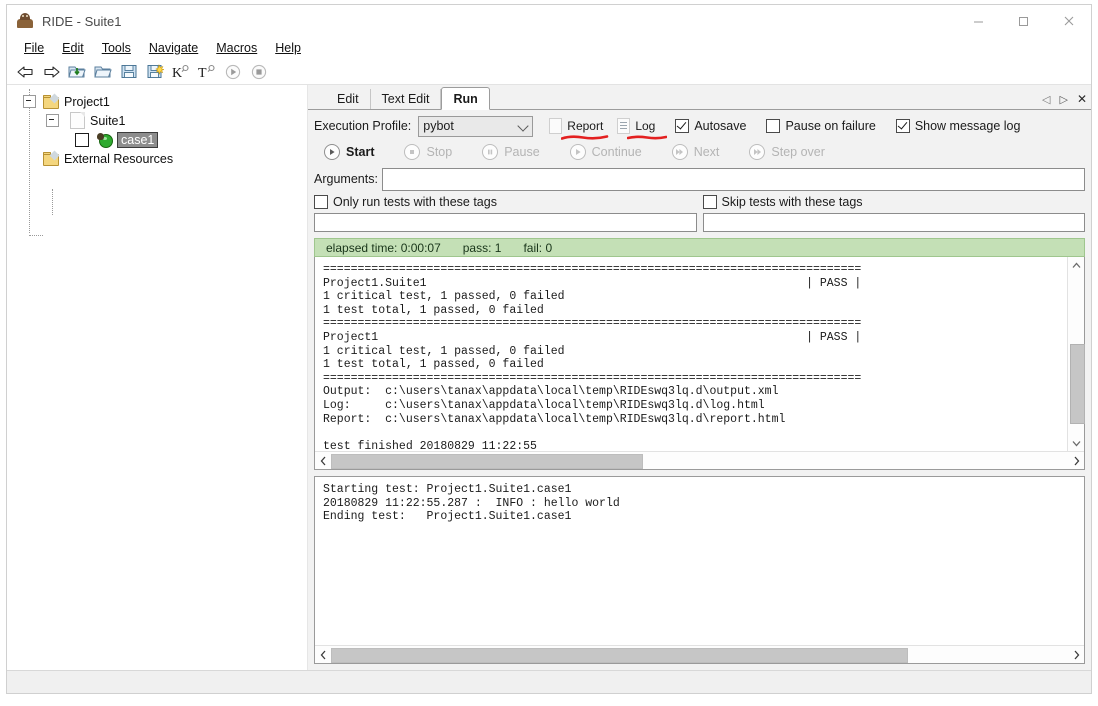 Image resolution: width=1098 pixels, height=706 pixels. What do you see at coordinates (87, 101) in the screenshot?
I see `tree-node-label: Project1` at bounding box center [87, 101].